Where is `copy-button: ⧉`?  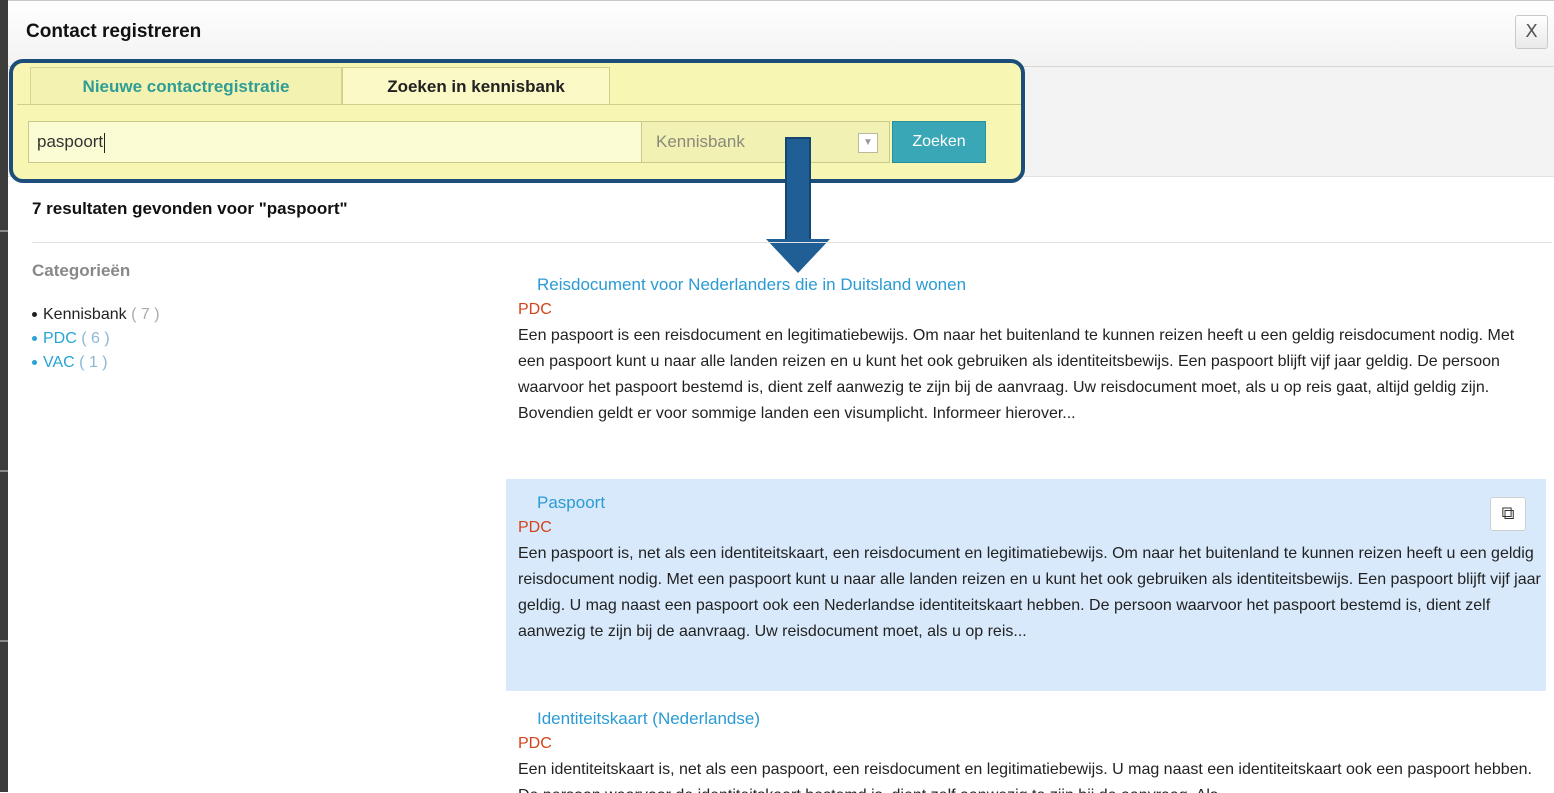
copy-button: ⧉ is located at coordinates (1508, 514).